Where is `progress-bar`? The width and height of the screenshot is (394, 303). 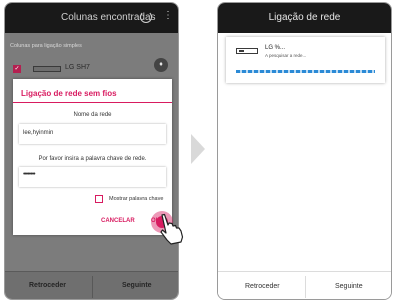 progress-bar is located at coordinates (305, 71).